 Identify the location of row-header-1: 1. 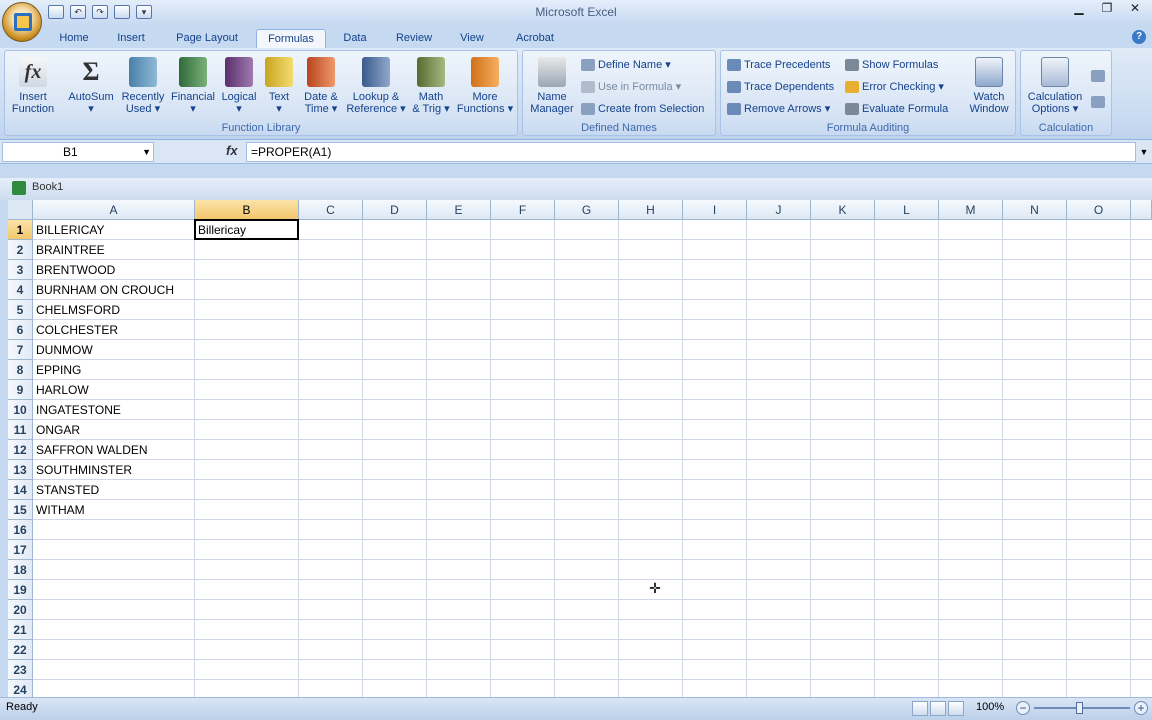
(20, 230).